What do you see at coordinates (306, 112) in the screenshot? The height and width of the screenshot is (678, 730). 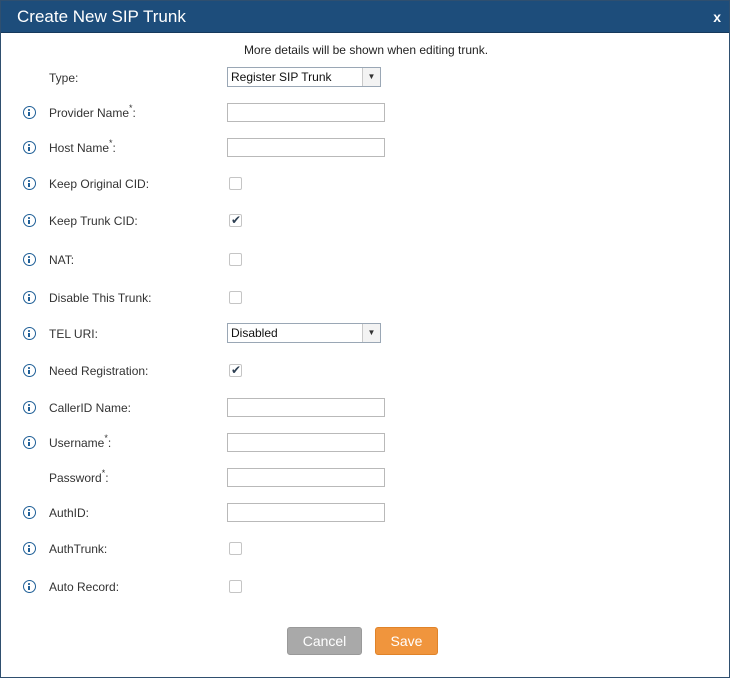 I see `provider-name-input` at bounding box center [306, 112].